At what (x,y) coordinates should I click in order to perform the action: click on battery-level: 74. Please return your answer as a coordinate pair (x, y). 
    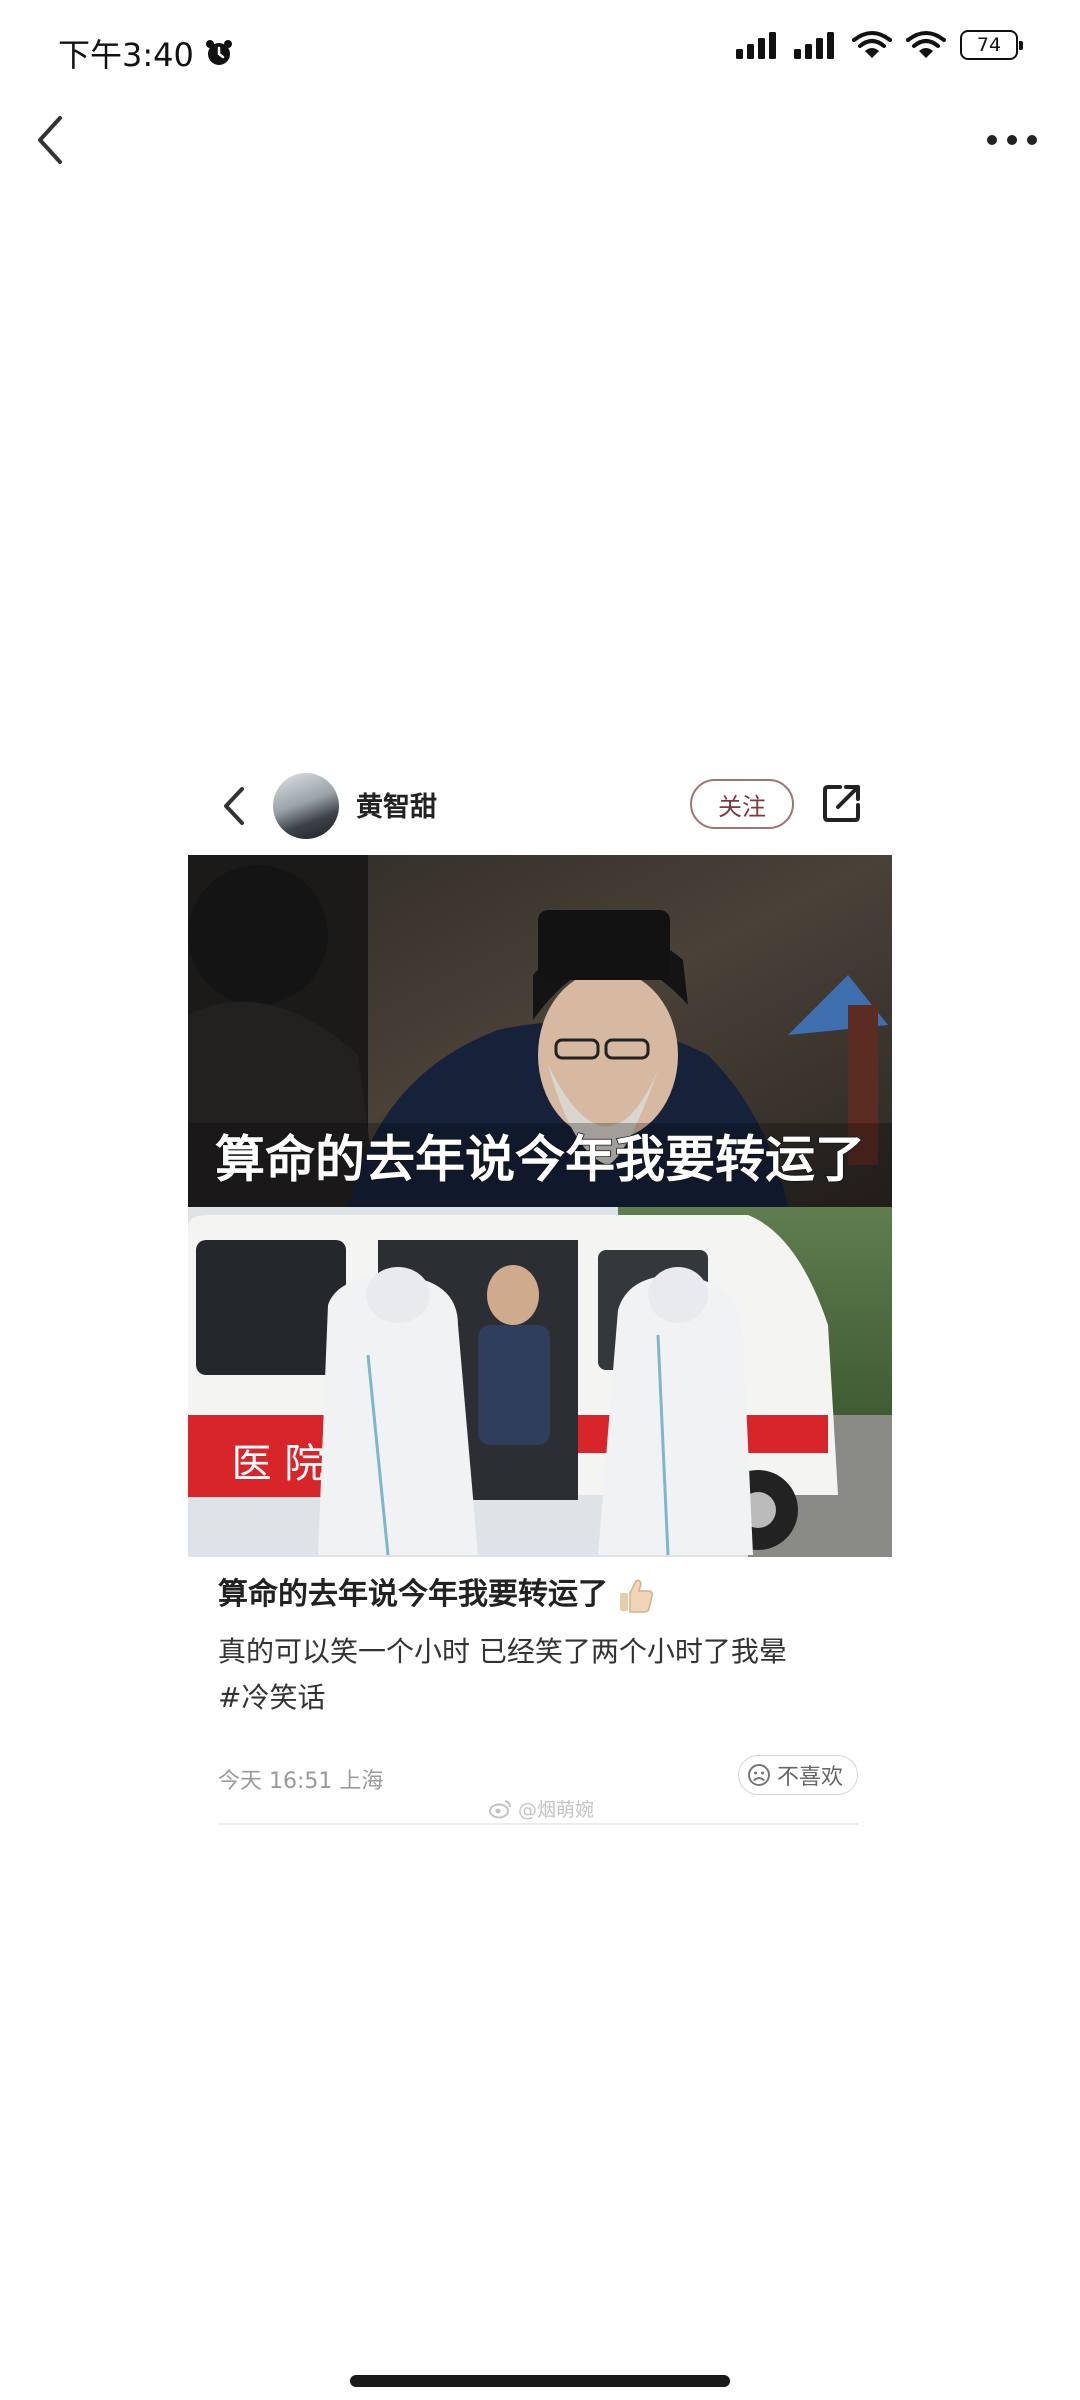
    Looking at the image, I should click on (989, 45).